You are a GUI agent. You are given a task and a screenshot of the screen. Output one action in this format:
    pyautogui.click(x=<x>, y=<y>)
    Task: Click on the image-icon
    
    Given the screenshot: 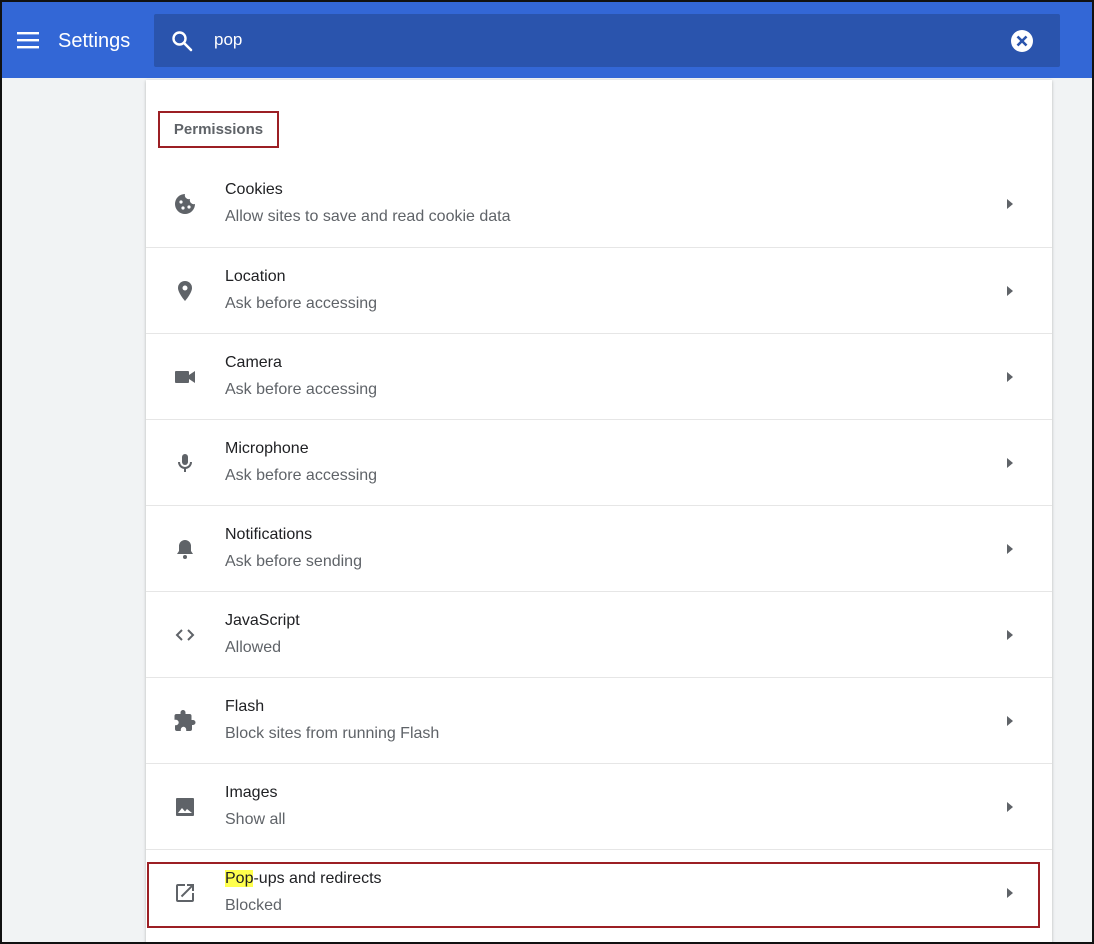 What is the action you would take?
    pyautogui.click(x=185, y=807)
    